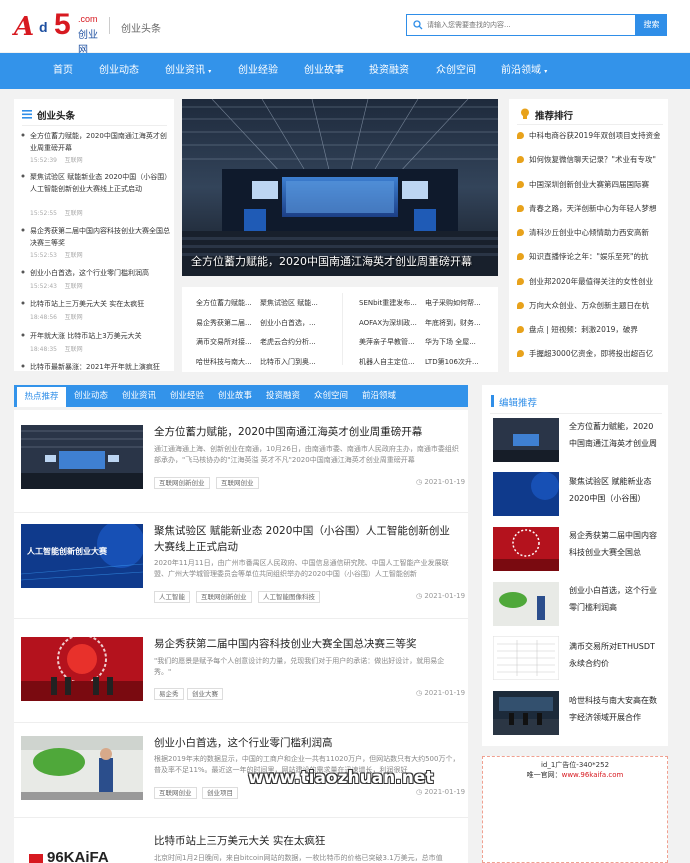 The height and width of the screenshot is (863, 690). What do you see at coordinates (172, 597) in the screenshot?
I see `article-tag: 人工智能` at bounding box center [172, 597].